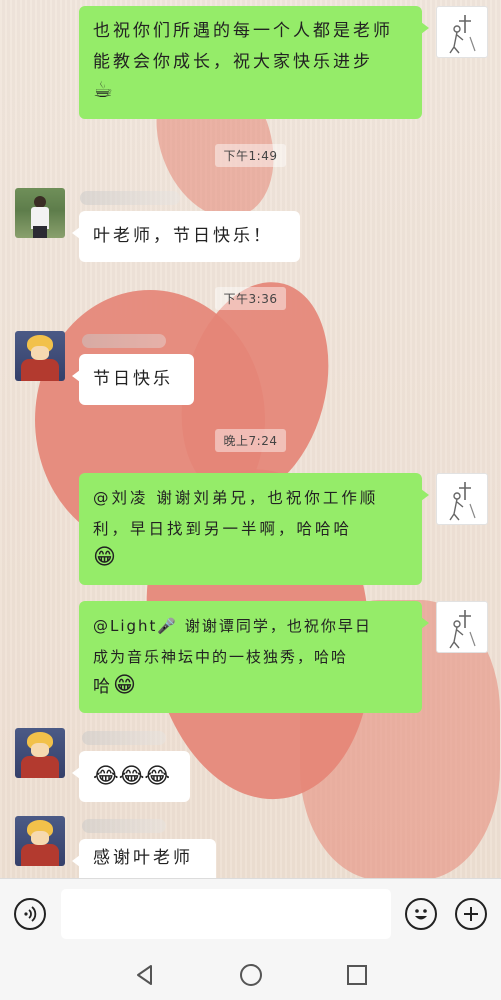 This screenshot has height=1000, width=501. Describe the element at coordinates (145, 975) in the screenshot. I see `back-nav-icon` at that location.